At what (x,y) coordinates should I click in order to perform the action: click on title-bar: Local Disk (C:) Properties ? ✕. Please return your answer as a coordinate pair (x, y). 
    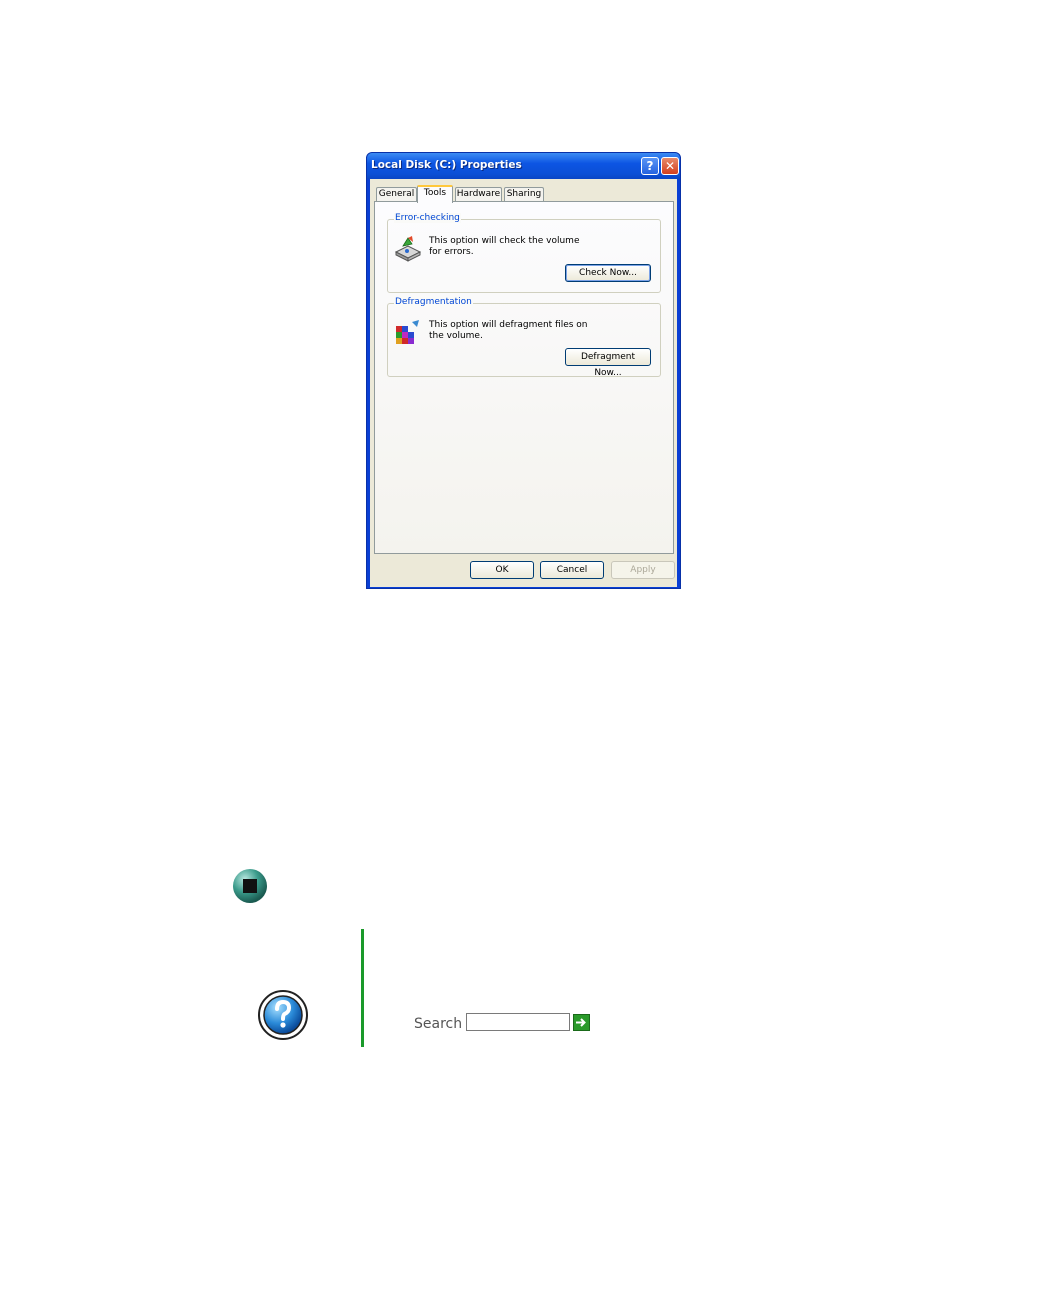
    Looking at the image, I should click on (523, 166).